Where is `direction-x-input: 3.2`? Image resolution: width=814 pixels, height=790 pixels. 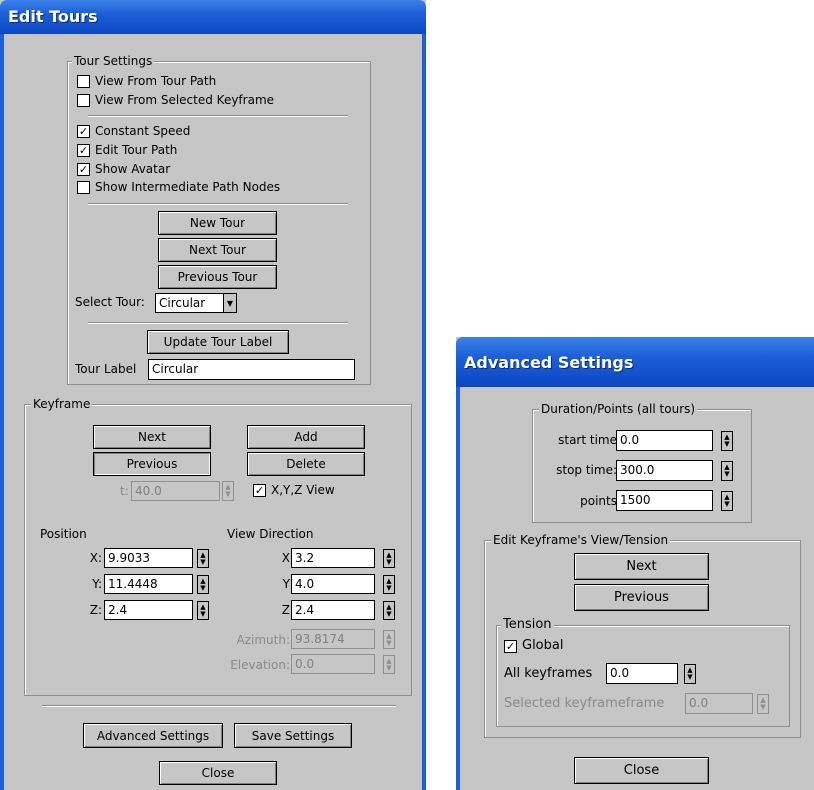 direction-x-input: 3.2 is located at coordinates (333, 558).